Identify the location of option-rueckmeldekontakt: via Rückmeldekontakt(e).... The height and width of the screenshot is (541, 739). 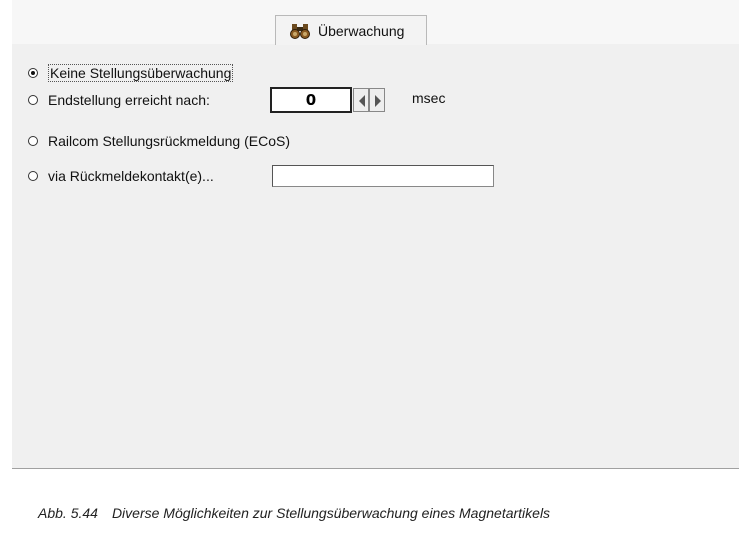
(121, 176).